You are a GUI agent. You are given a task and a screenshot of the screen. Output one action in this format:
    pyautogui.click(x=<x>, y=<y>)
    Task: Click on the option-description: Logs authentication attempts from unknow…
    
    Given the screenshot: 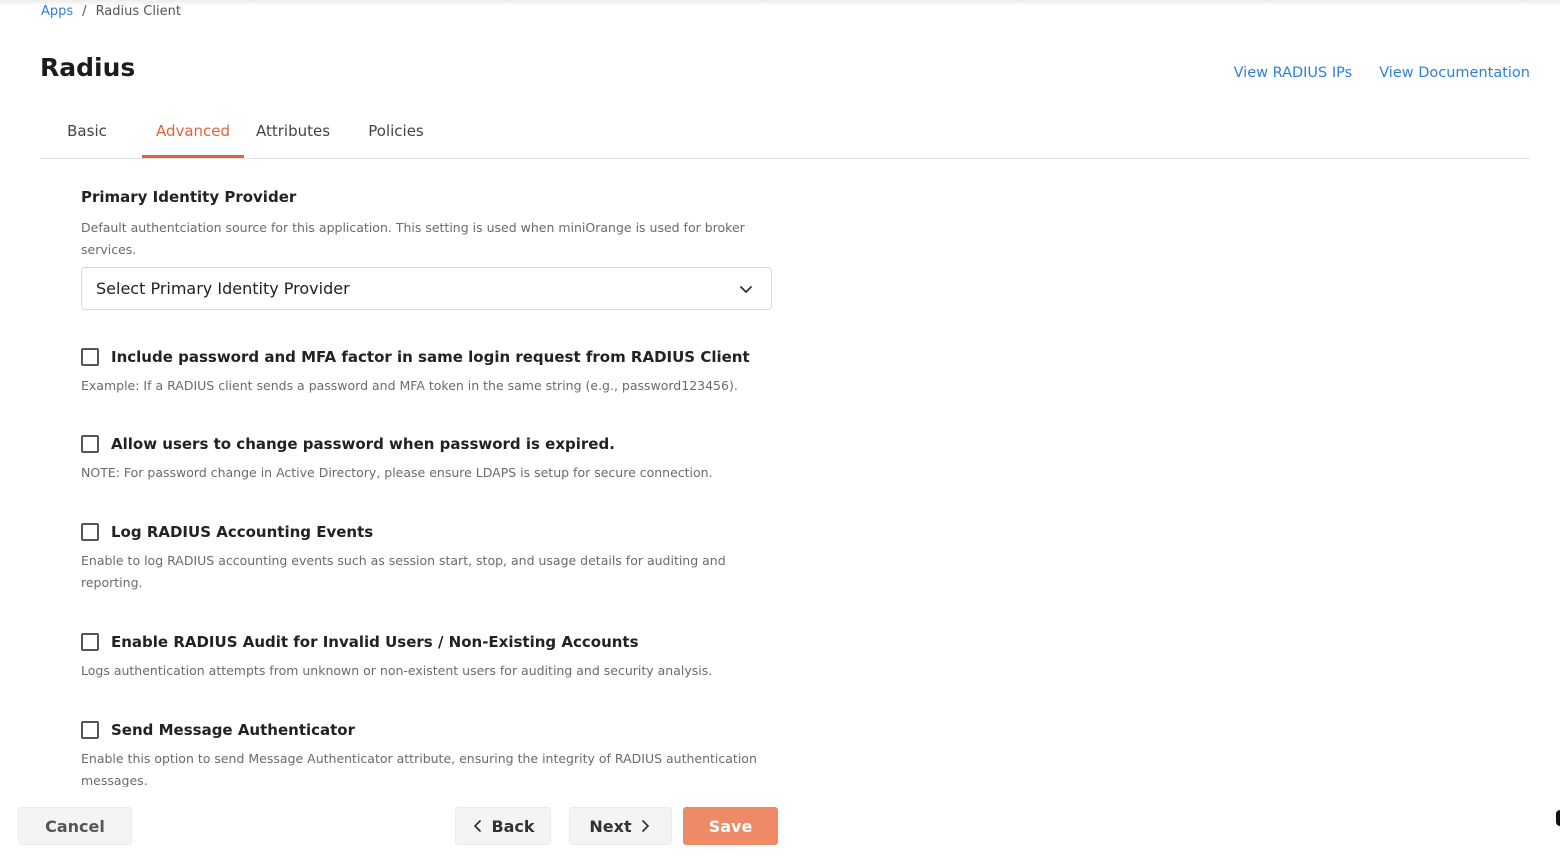 What is the action you would take?
    pyautogui.click(x=397, y=670)
    